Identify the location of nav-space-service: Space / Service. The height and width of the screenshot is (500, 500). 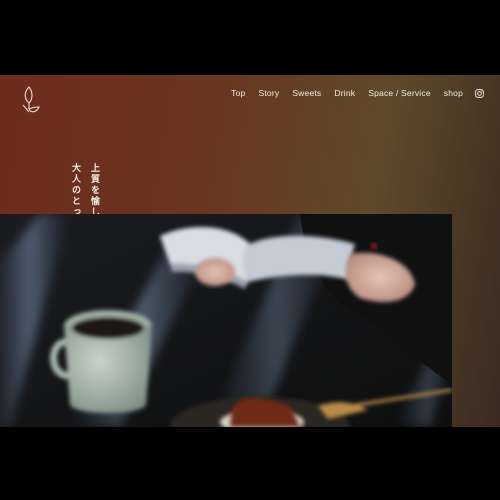
(399, 93).